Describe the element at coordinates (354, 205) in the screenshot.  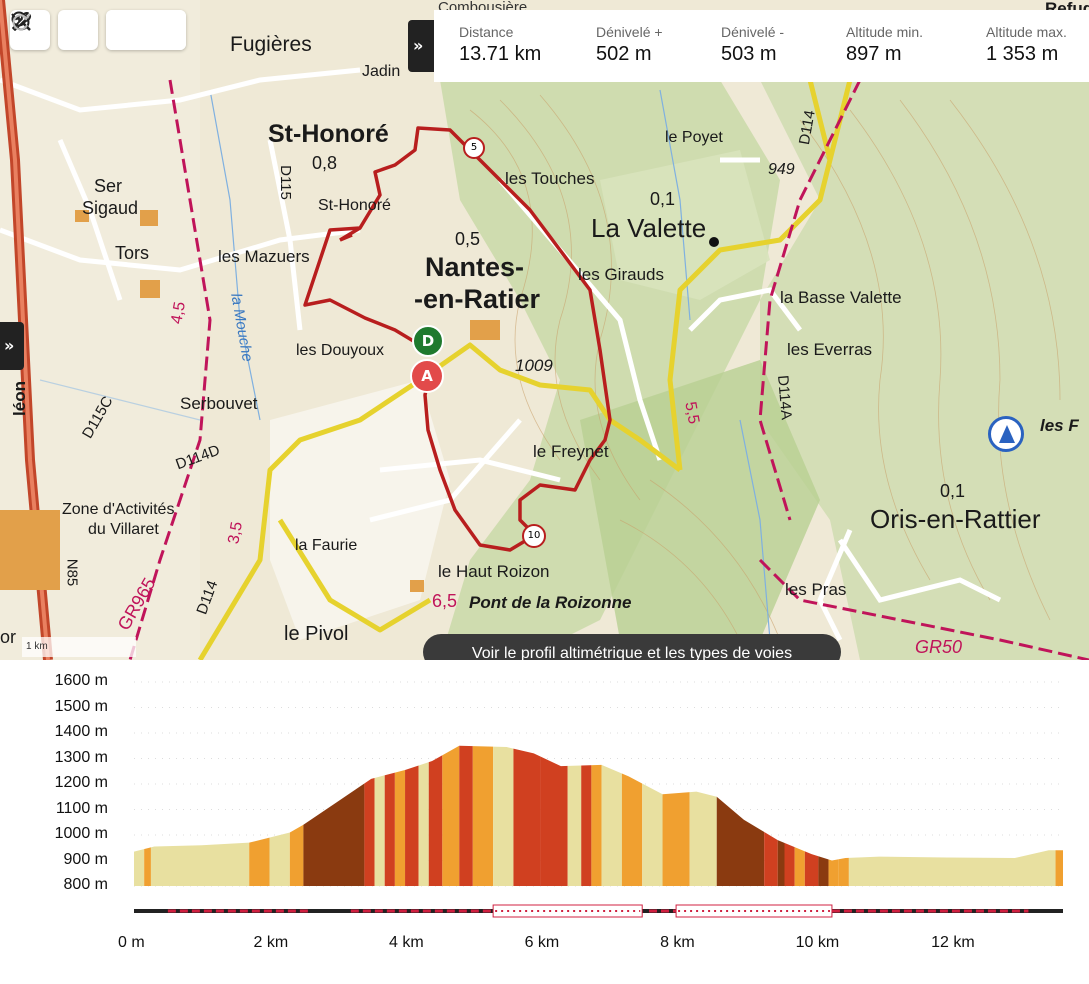
I see `place-label: St-Honoré` at that location.